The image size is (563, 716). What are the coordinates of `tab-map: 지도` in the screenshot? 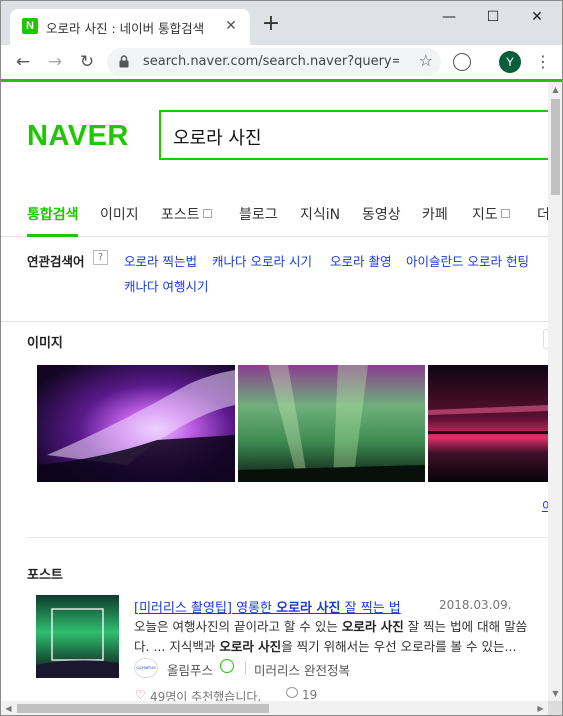 It's located at (491, 214).